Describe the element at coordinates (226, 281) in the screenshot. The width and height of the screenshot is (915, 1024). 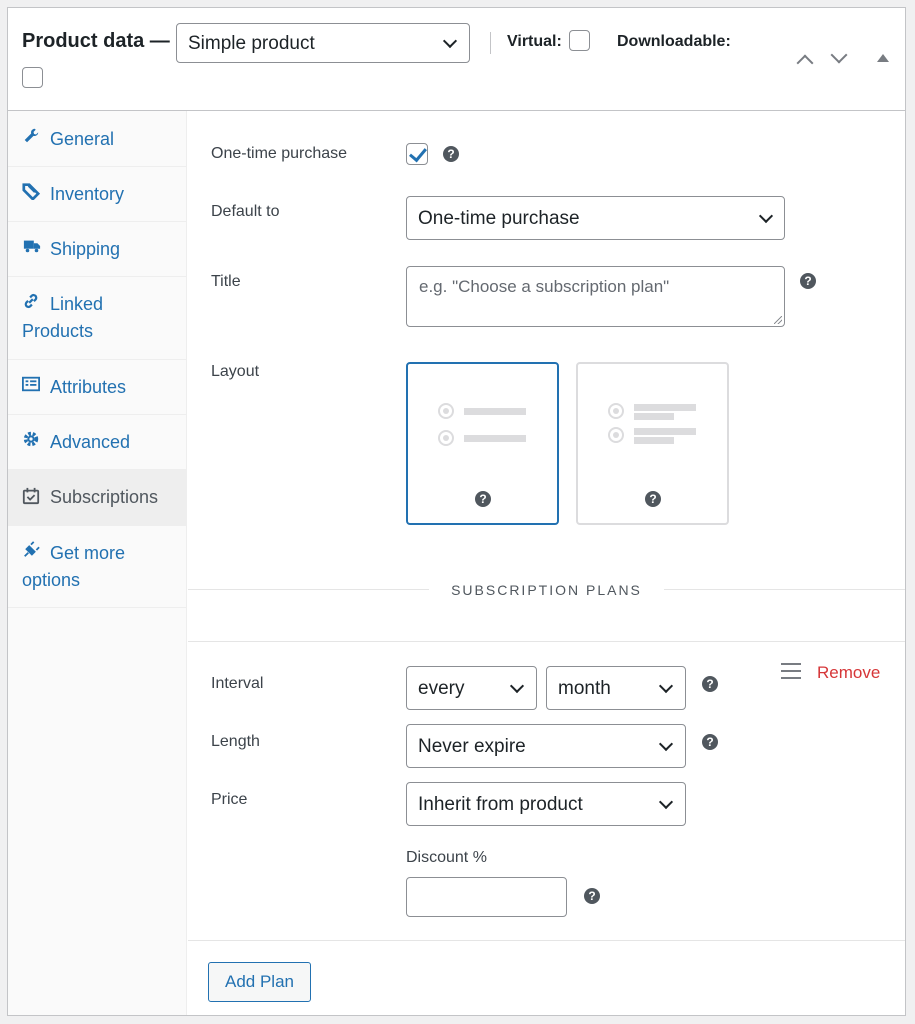
I see `title-label: Title` at that location.